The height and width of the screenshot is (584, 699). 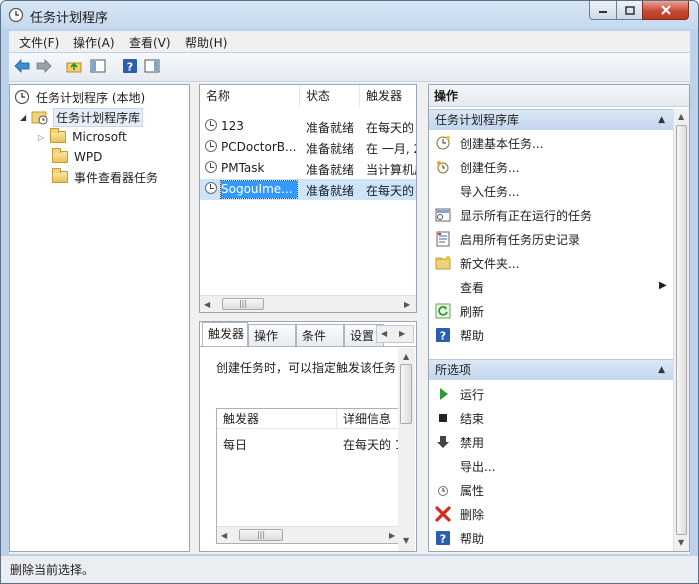 I want to click on up-level-button, so click(x=74, y=66).